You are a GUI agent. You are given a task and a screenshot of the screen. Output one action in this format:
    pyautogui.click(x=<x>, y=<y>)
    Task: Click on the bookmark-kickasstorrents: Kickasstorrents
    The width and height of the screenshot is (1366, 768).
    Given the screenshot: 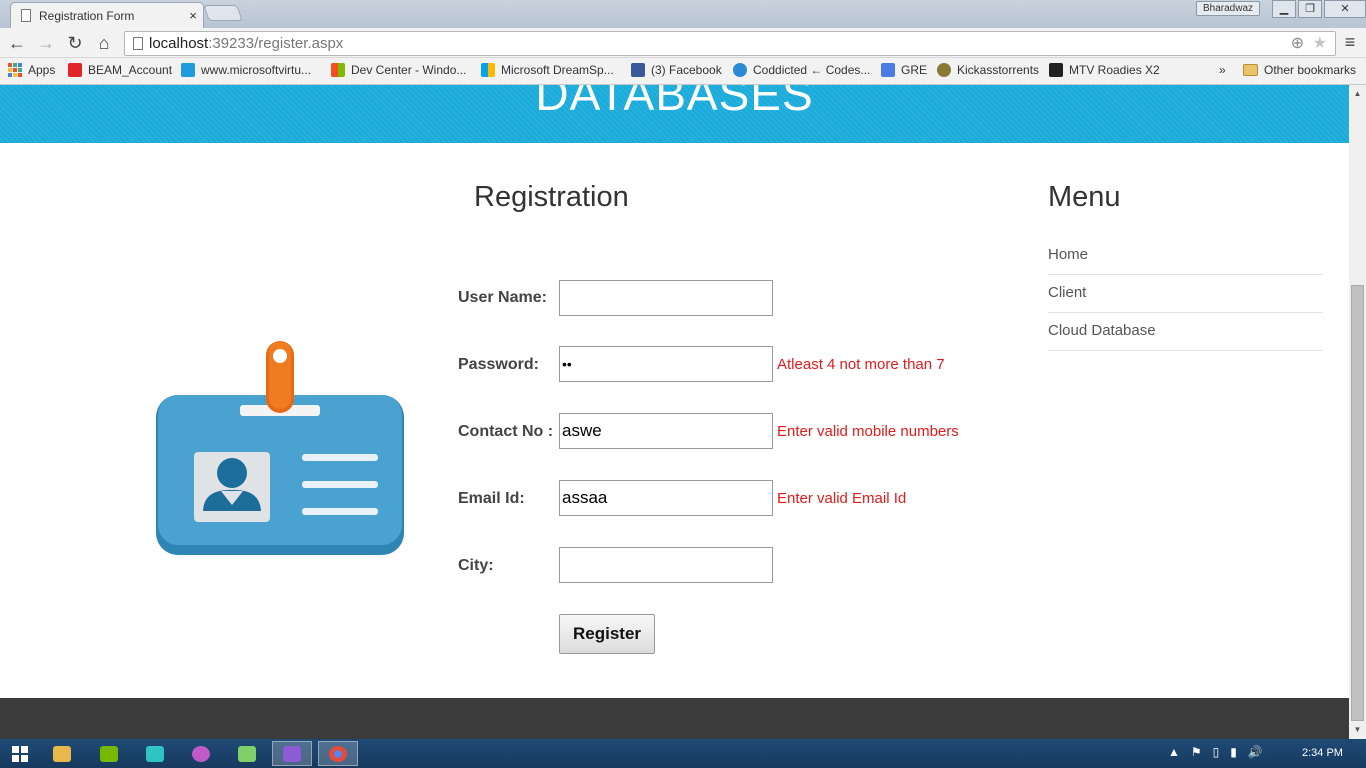 What is the action you would take?
    pyautogui.click(x=988, y=70)
    